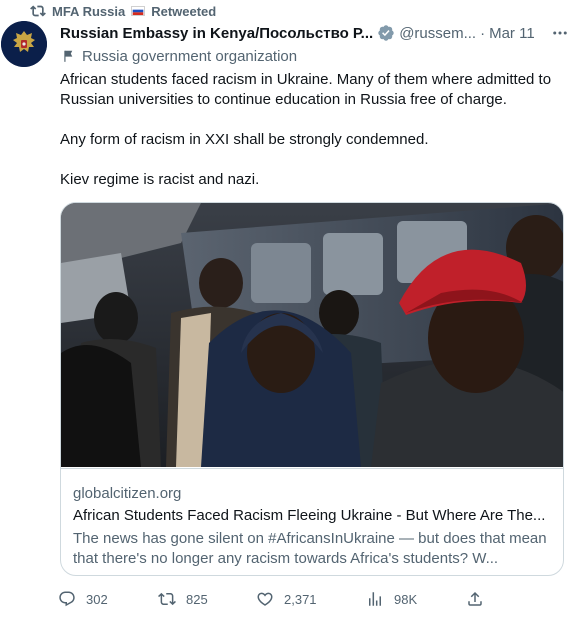  I want to click on flag-icon, so click(68, 56).